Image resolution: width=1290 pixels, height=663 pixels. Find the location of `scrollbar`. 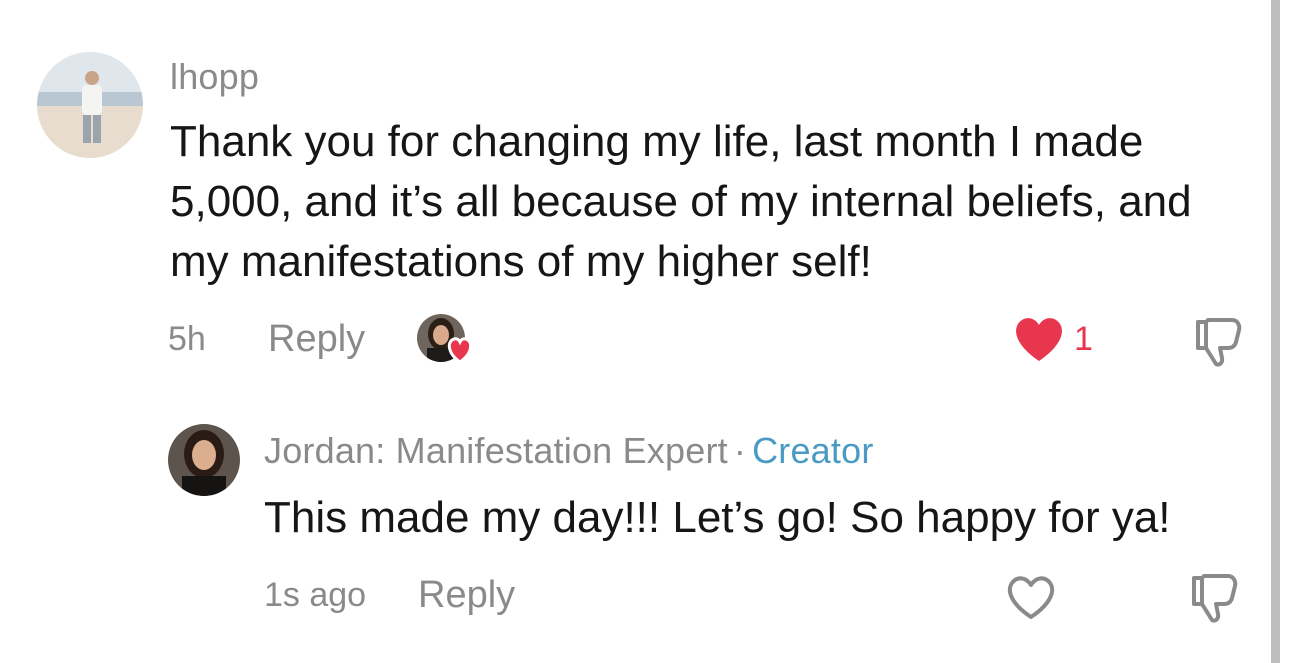

scrollbar is located at coordinates (1275, 331).